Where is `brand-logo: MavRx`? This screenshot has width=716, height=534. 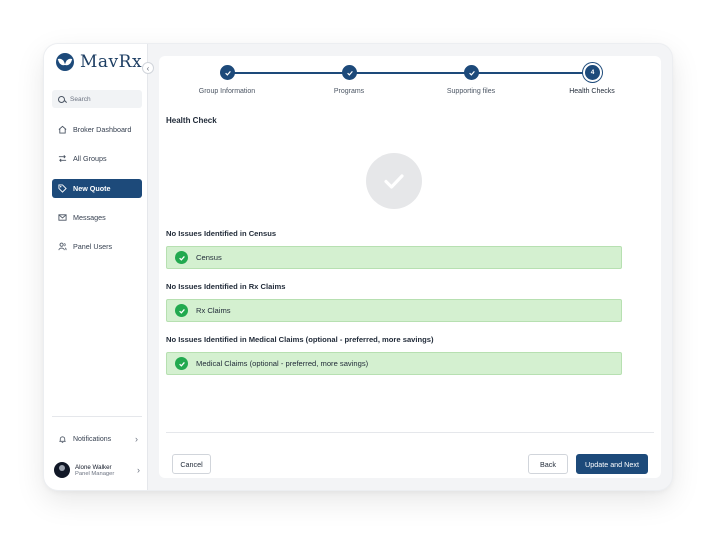 brand-logo: MavRx is located at coordinates (99, 62).